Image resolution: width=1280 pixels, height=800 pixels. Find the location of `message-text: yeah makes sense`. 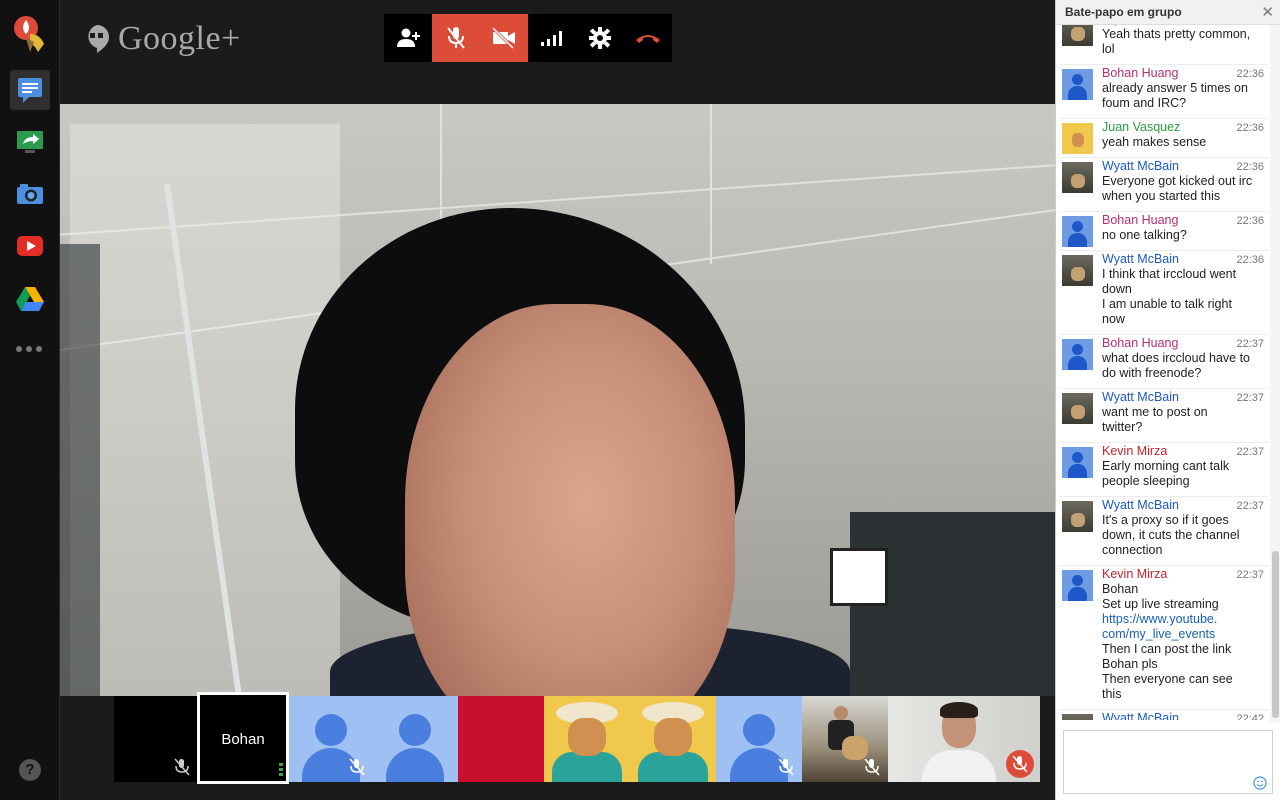

message-text: yeah makes sense is located at coordinates (1154, 142).